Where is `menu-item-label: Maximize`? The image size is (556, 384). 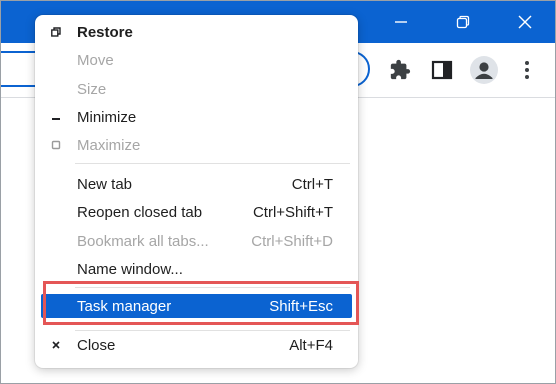 menu-item-label: Maximize is located at coordinates (109, 145).